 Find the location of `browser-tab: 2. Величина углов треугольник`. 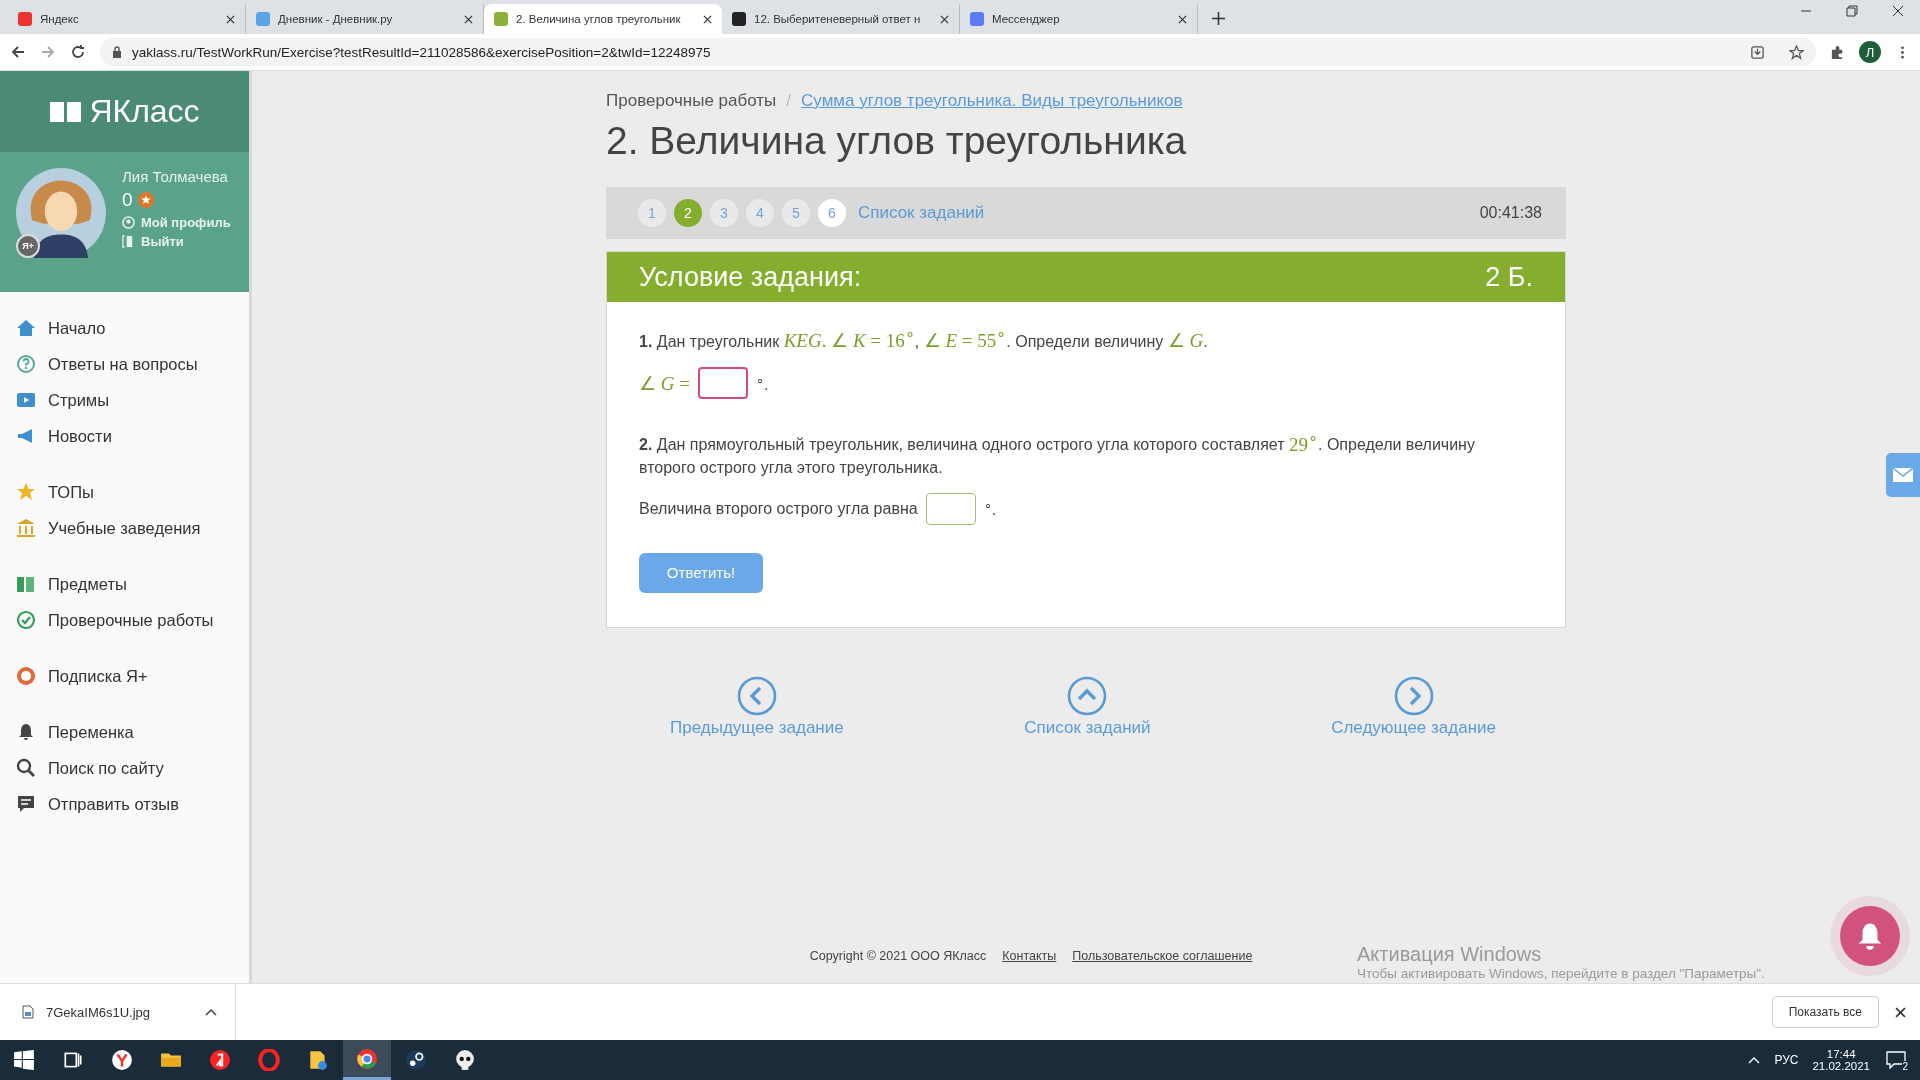

browser-tab: 2. Величина углов треугольник is located at coordinates (603, 19).